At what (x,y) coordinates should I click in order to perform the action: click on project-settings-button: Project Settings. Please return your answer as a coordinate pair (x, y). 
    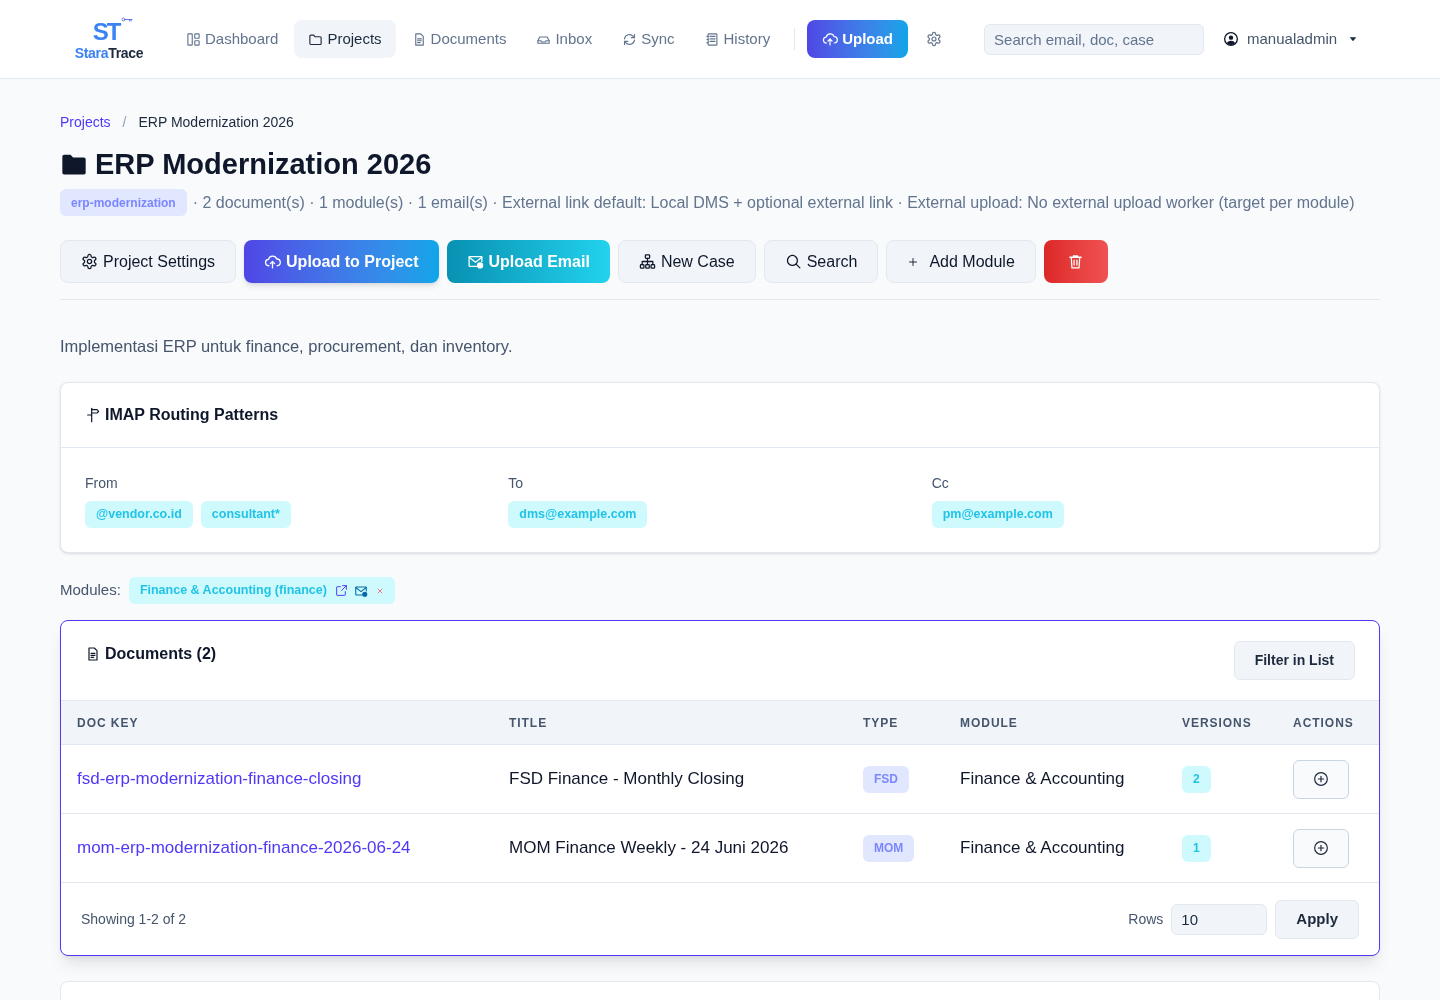
    Looking at the image, I should click on (148, 261).